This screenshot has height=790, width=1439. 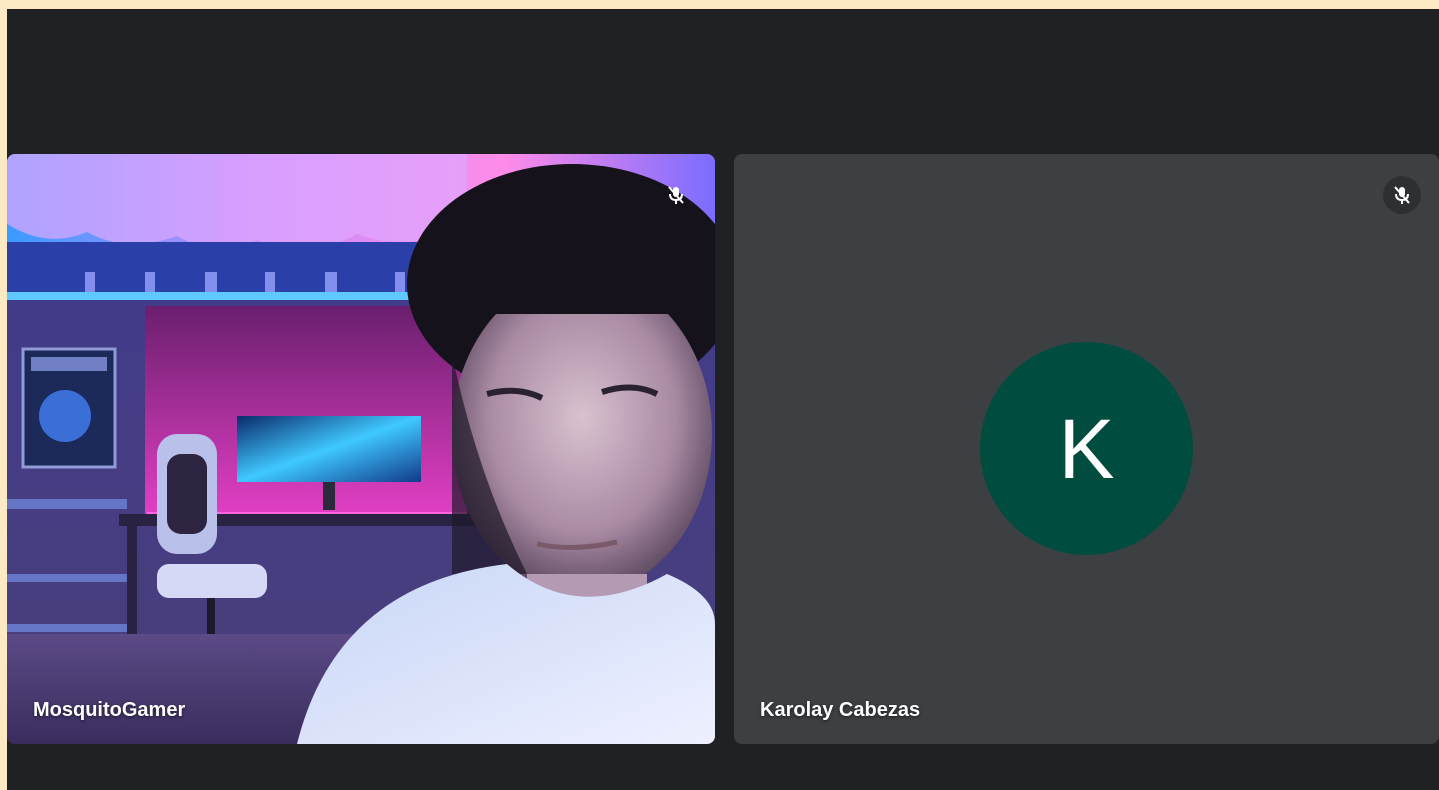 What do you see at coordinates (840, 710) in the screenshot?
I see `participant-name: Karolay Cabezas` at bounding box center [840, 710].